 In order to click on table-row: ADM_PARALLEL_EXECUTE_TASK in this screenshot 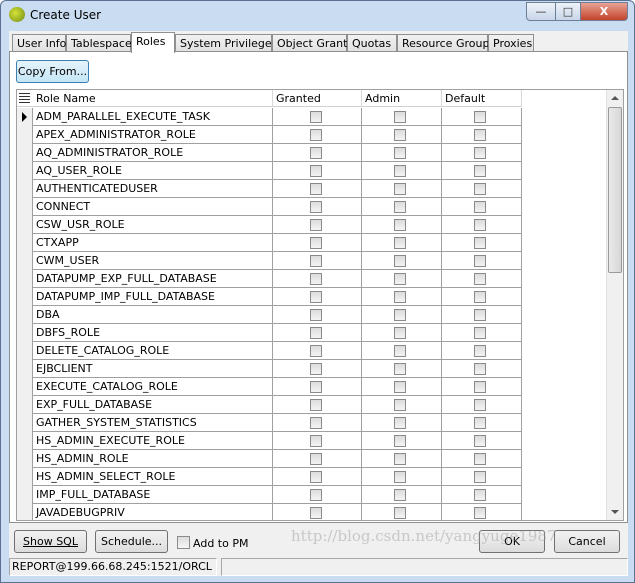, I will do `click(269, 117)`.